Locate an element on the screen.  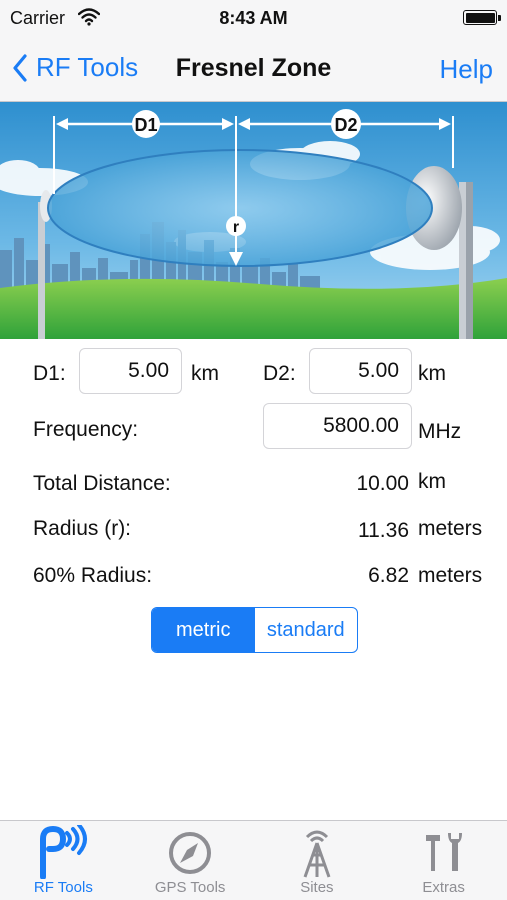
tab-bar: RF Tools GPS Tools Sites Extras is located at coordinates (253, 860).